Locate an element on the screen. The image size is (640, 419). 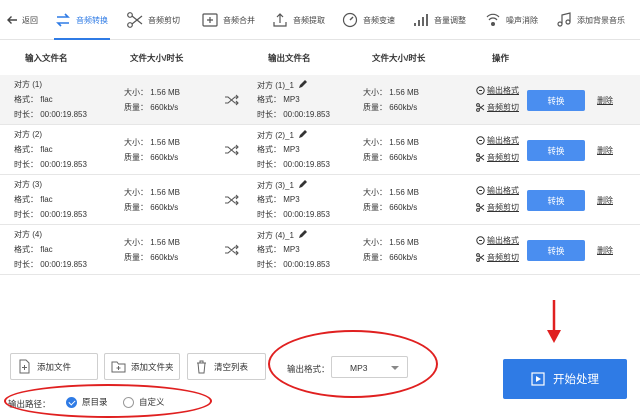
radio-original-directory: 原目录 is located at coordinates (87, 402).